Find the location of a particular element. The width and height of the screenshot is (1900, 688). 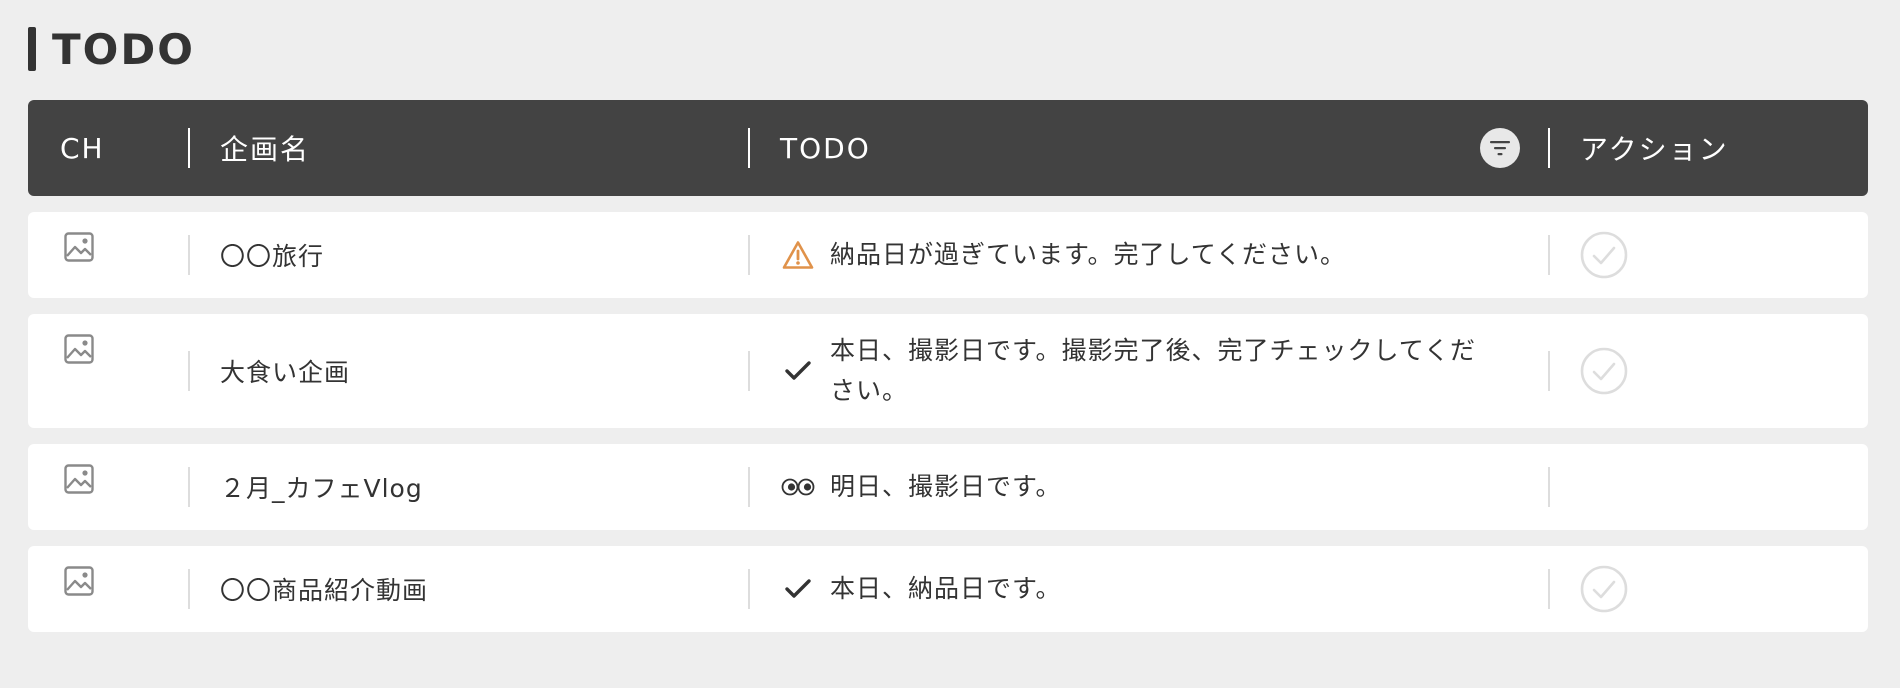

title-accent-bar is located at coordinates (32, 49).